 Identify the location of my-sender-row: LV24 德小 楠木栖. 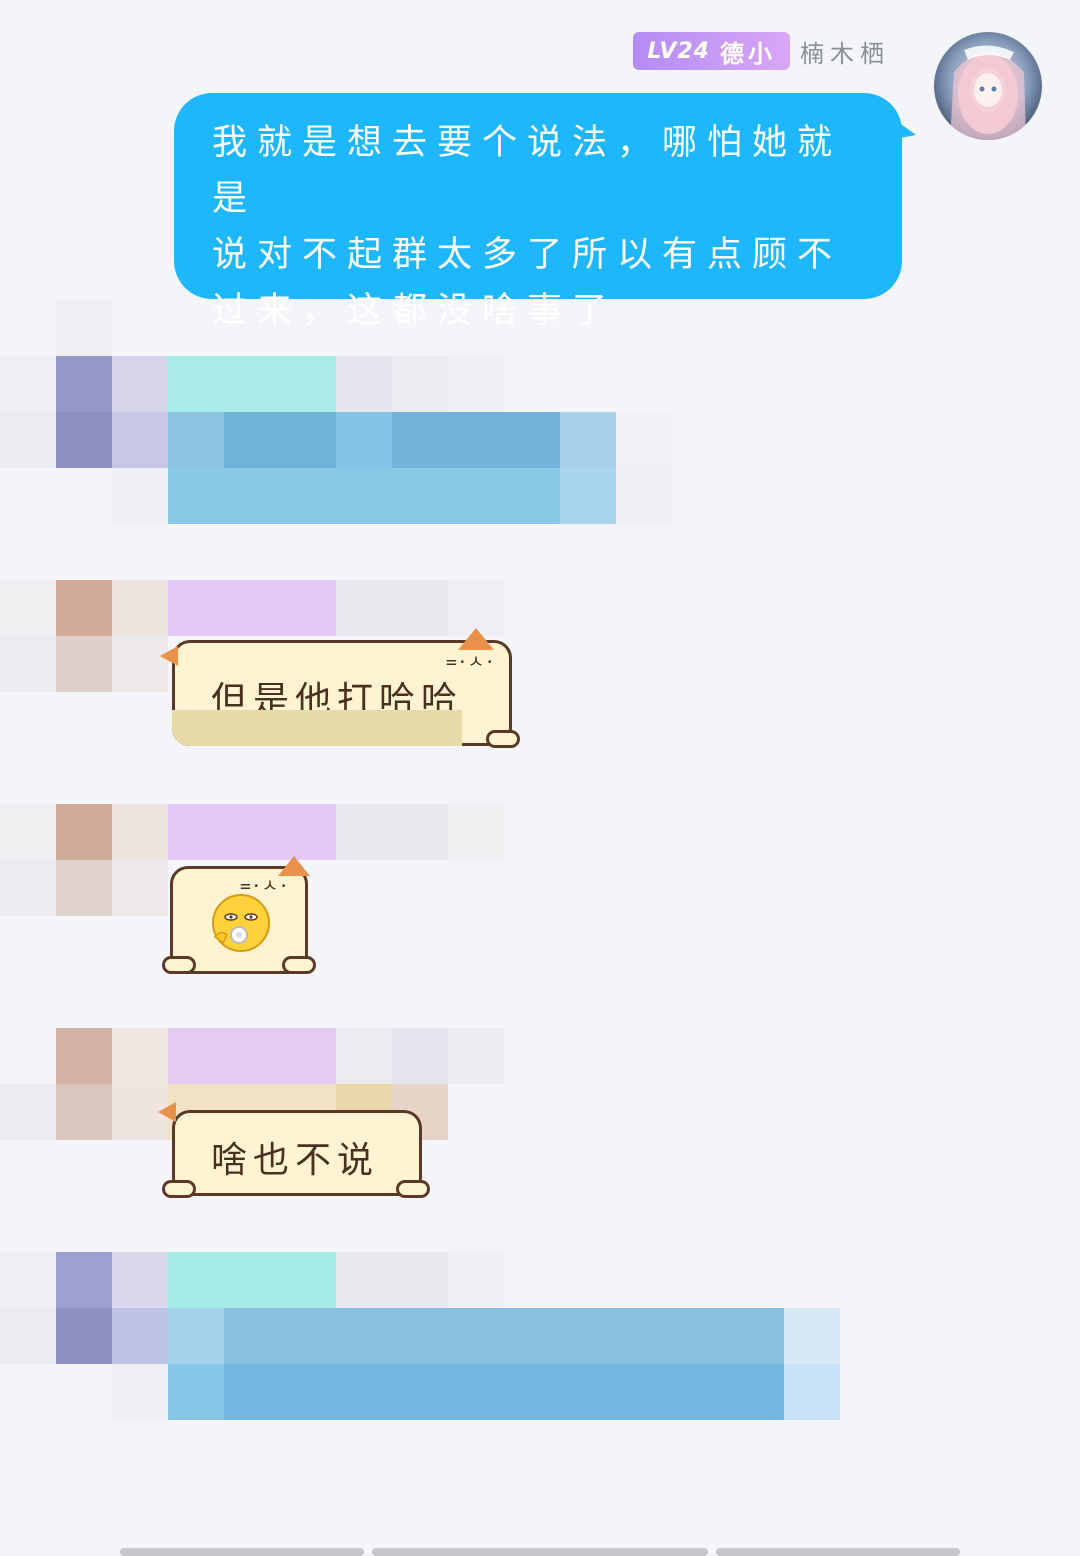
(761, 51).